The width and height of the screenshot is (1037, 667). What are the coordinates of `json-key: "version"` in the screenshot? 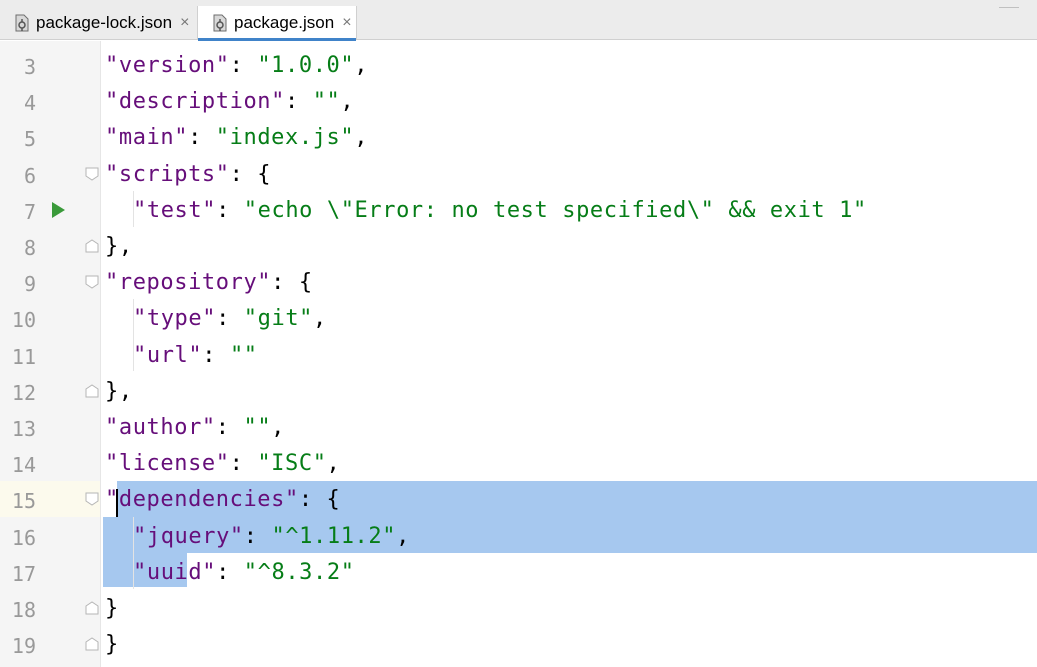 It's located at (167, 65).